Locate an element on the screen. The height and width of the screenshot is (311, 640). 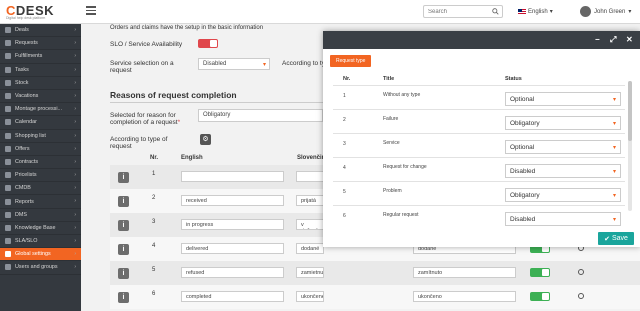
english-input: completed is located at coordinates (232, 296).